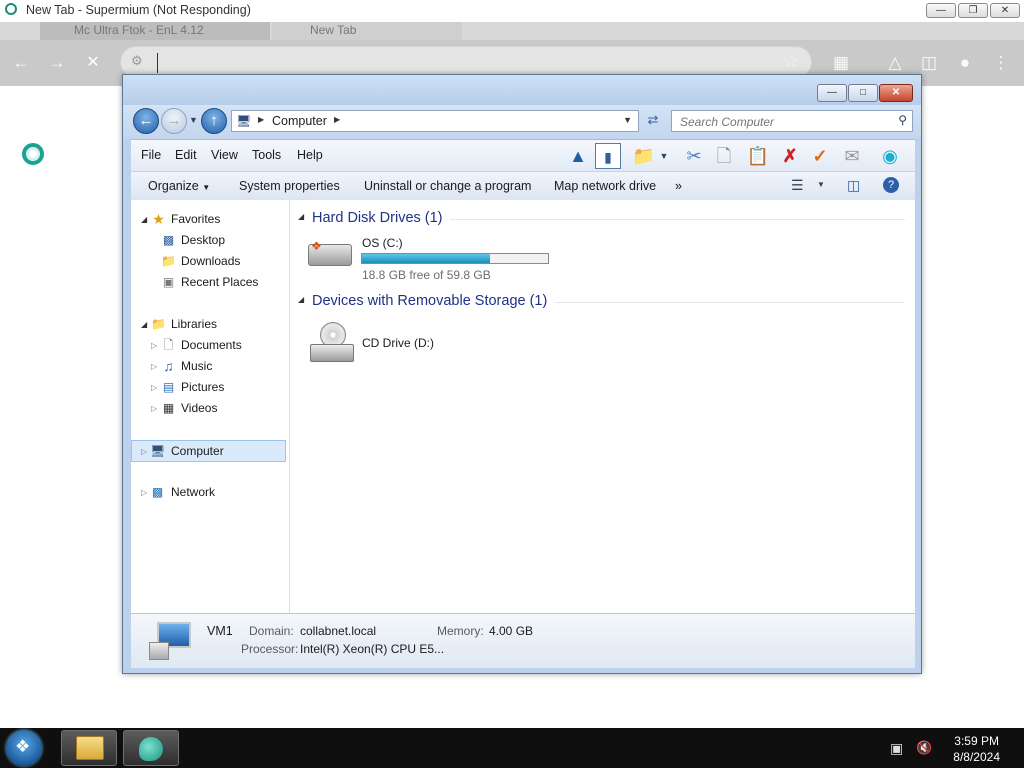  I want to click on nav-documents: ▷ 🗋 Documents, so click(210, 345).